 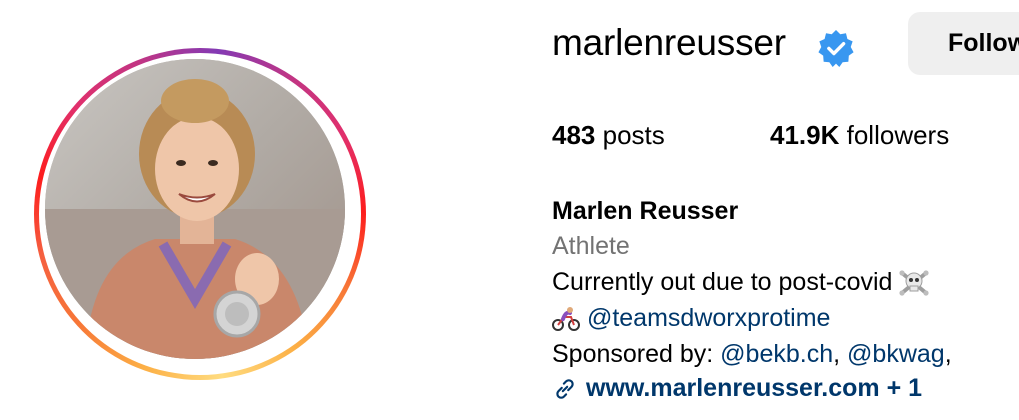 I want to click on bio-line-sponsors: Sponsored by: @bekb.ch, @bkwag,, so click(x=752, y=354).